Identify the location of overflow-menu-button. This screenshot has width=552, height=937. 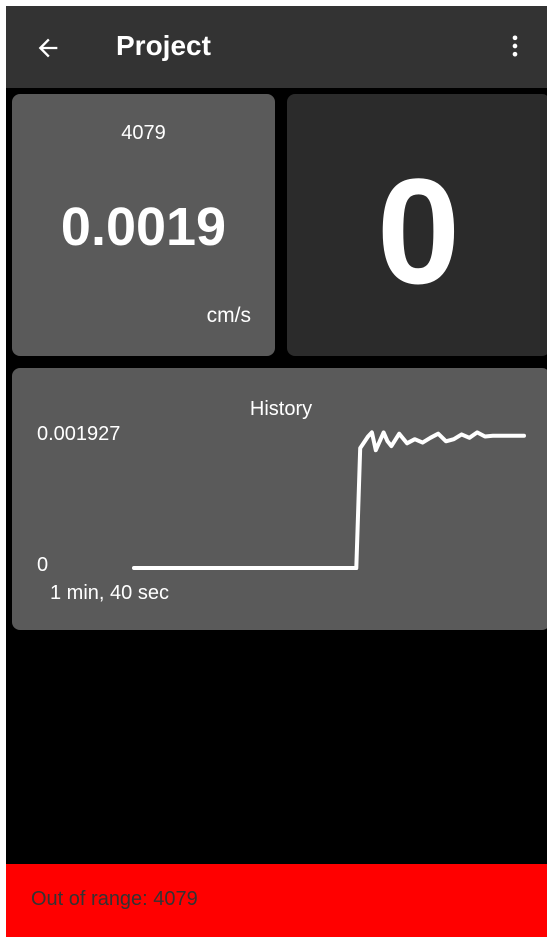
(515, 46).